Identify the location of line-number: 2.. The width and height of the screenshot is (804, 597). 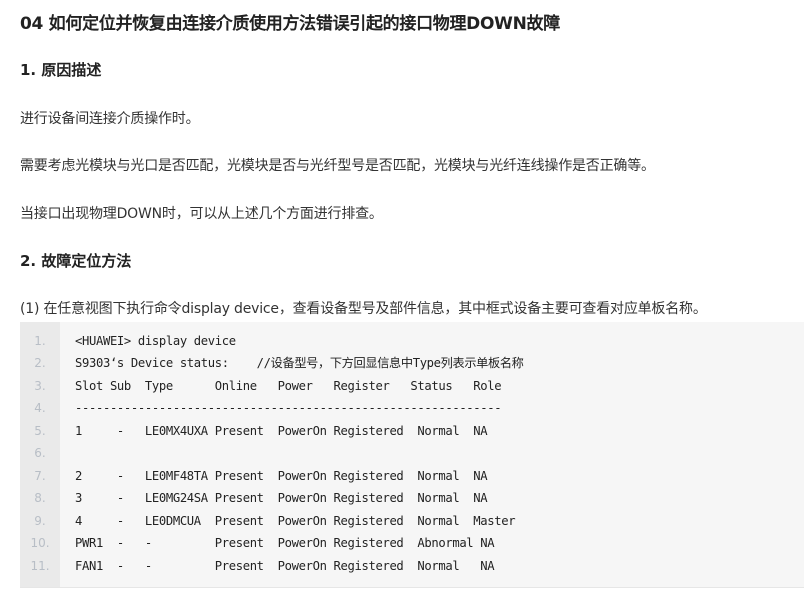
(40, 363).